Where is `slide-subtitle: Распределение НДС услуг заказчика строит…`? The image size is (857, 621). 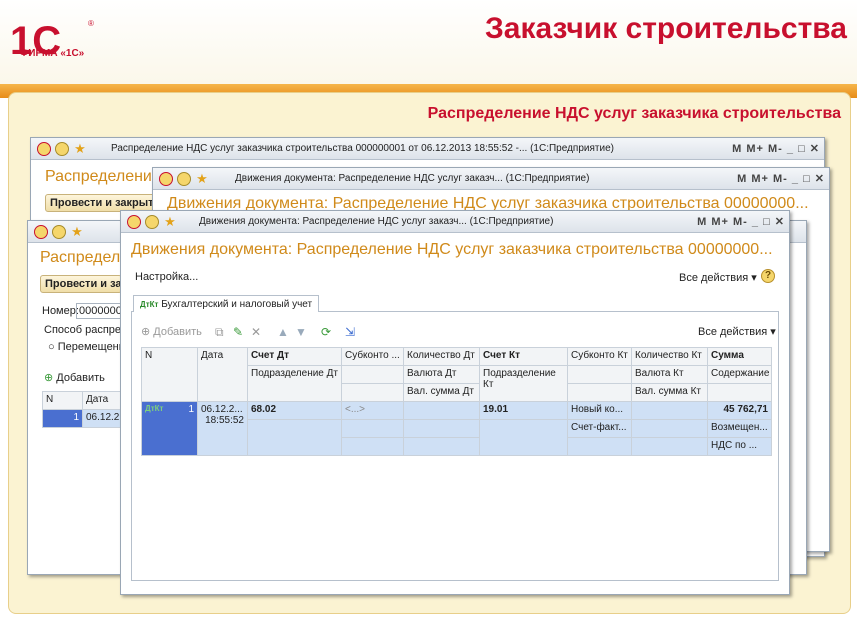 slide-subtitle: Распределение НДС услуг заказчика строит… is located at coordinates (634, 113).